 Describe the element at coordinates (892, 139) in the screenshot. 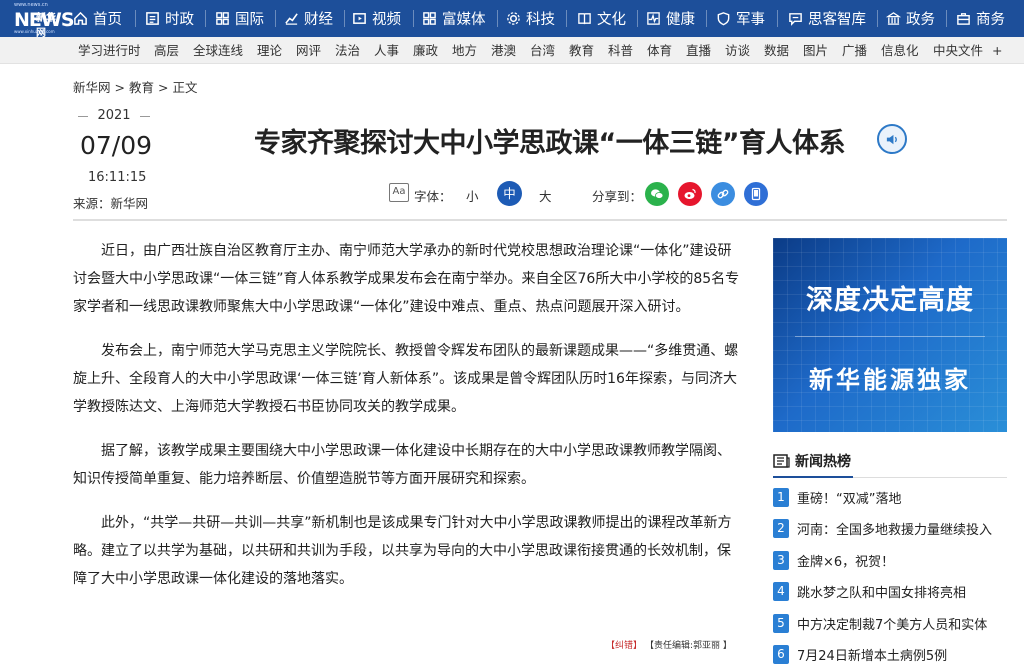

I see `audio-play-button` at that location.